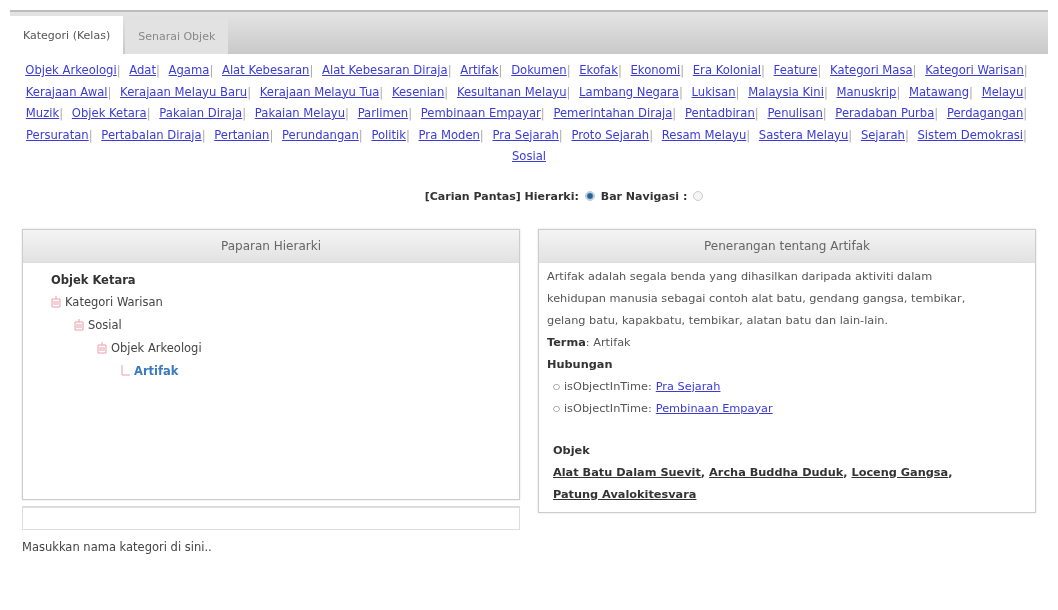 This screenshot has width=1058, height=610. What do you see at coordinates (613, 113) in the screenshot?
I see `category-link: Pemerintahan Diraja` at bounding box center [613, 113].